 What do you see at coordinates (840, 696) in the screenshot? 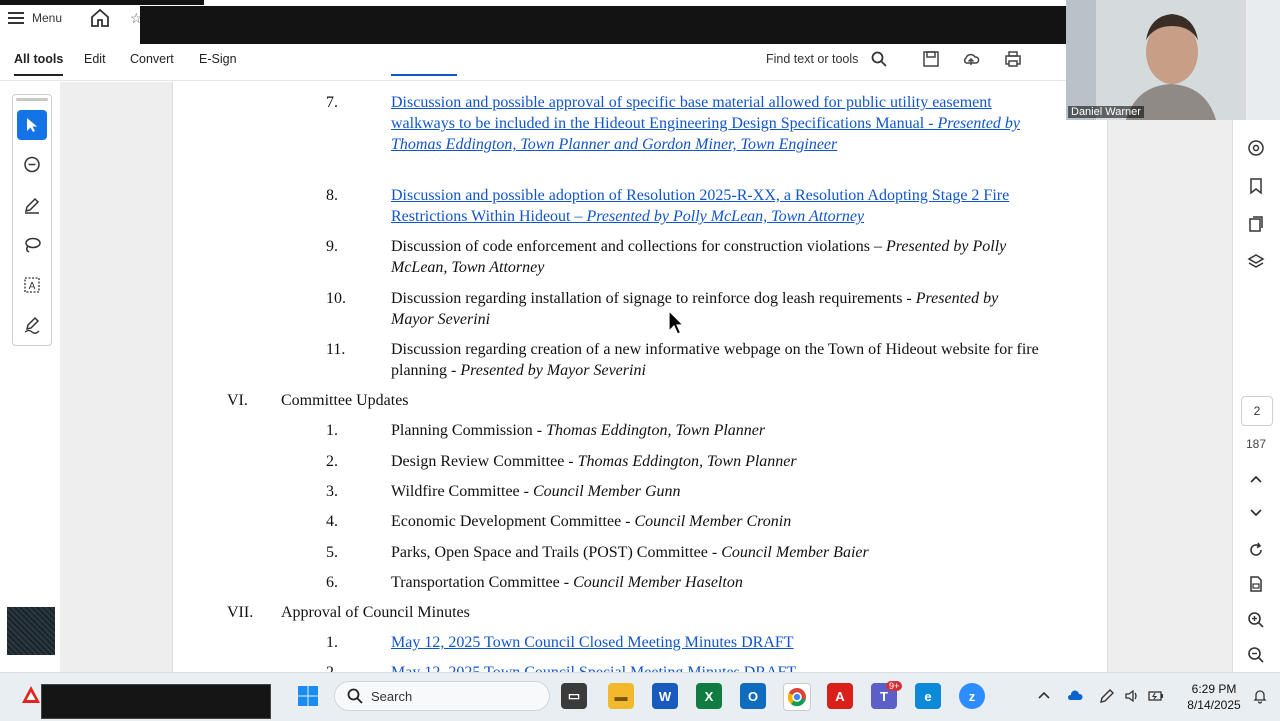
I see `acrobat-taskbar-icon: A` at bounding box center [840, 696].